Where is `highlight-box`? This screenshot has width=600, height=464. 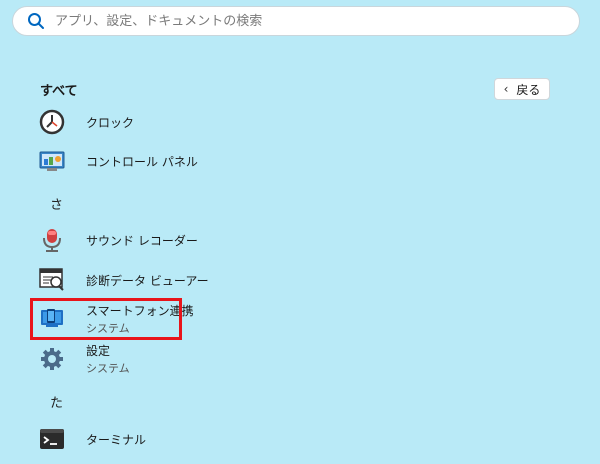
highlight-box is located at coordinates (106, 319).